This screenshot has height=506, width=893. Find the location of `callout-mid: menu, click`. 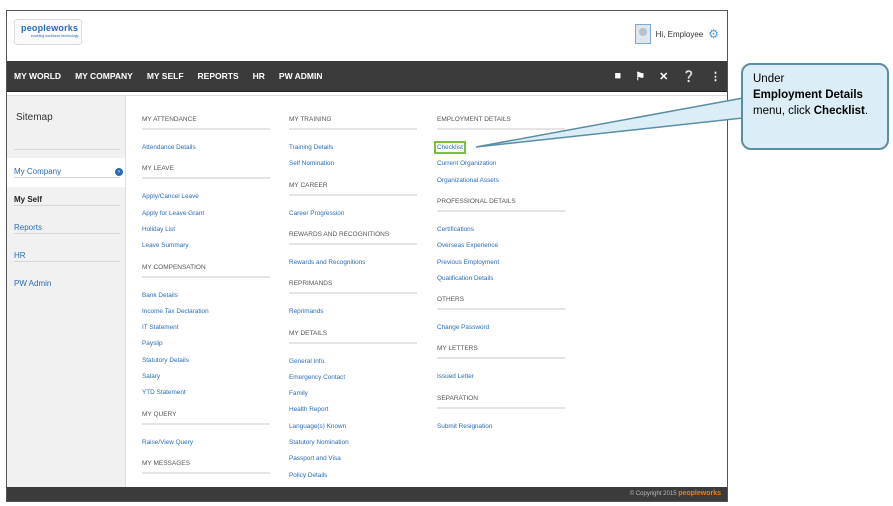

callout-mid: menu, click is located at coordinates (782, 111).